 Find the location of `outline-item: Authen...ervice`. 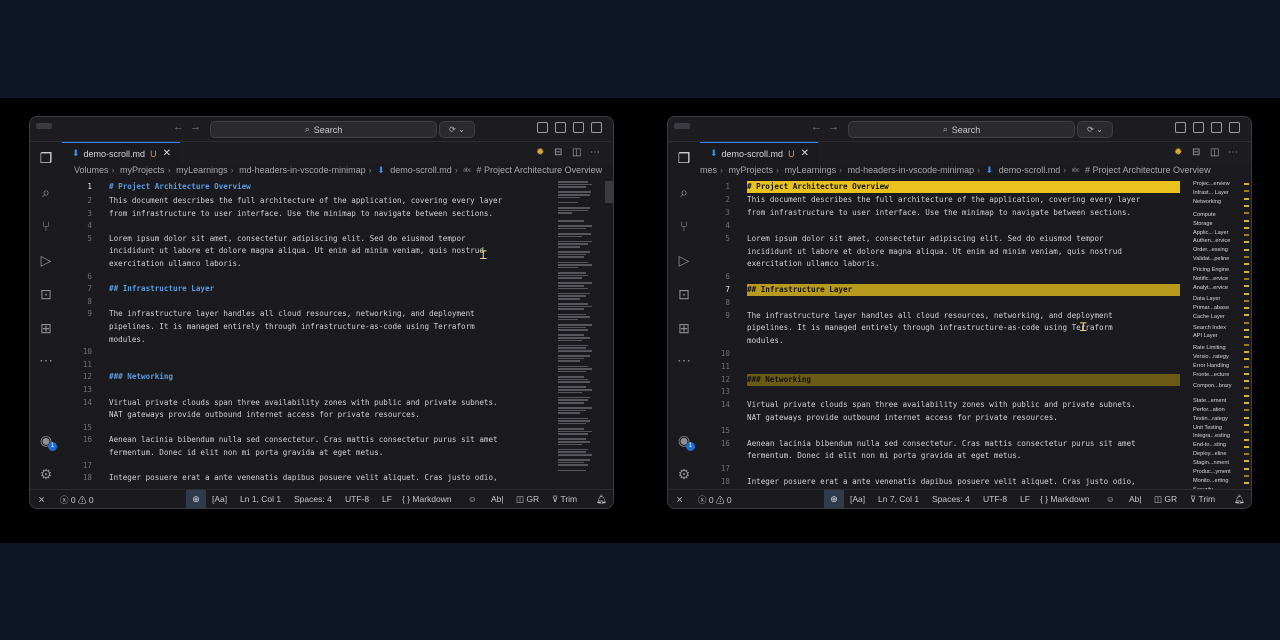

outline-item: Authen...ervice is located at coordinates (1211, 241).